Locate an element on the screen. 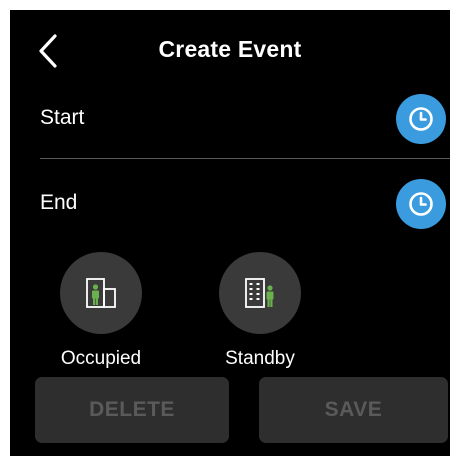 This screenshot has width=461, height=466. page-title: Create Event is located at coordinates (230, 49).